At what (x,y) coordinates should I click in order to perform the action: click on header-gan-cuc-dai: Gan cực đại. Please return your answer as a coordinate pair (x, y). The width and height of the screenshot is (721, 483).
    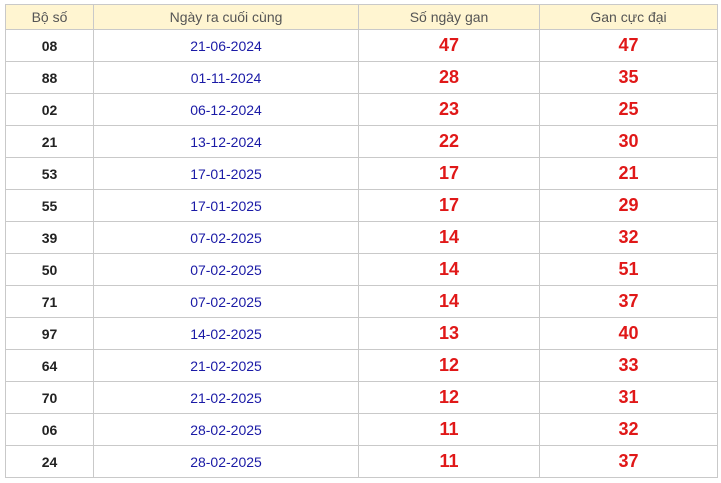
    Looking at the image, I should click on (628, 17).